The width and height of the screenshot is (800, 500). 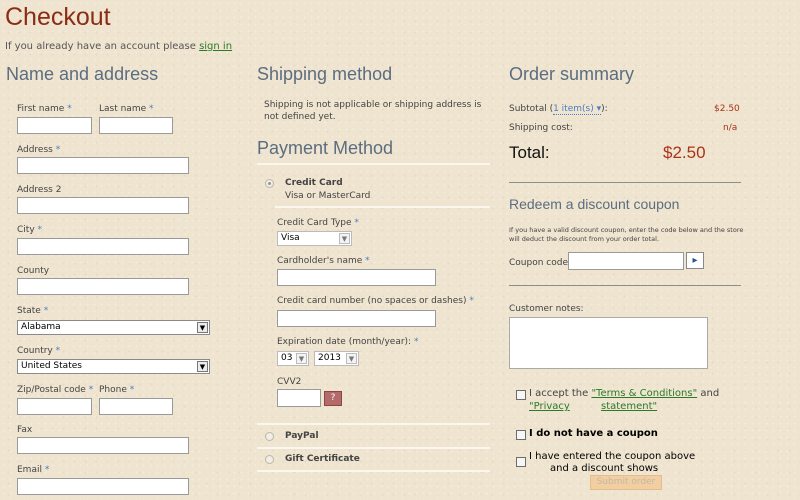 What do you see at coordinates (100, 46) in the screenshot?
I see `account-prompt-text: If you already have an account please` at bounding box center [100, 46].